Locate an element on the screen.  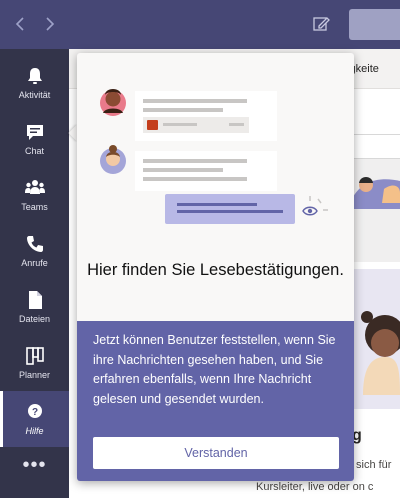
arrow-left-icon is located at coordinates (21, 24).